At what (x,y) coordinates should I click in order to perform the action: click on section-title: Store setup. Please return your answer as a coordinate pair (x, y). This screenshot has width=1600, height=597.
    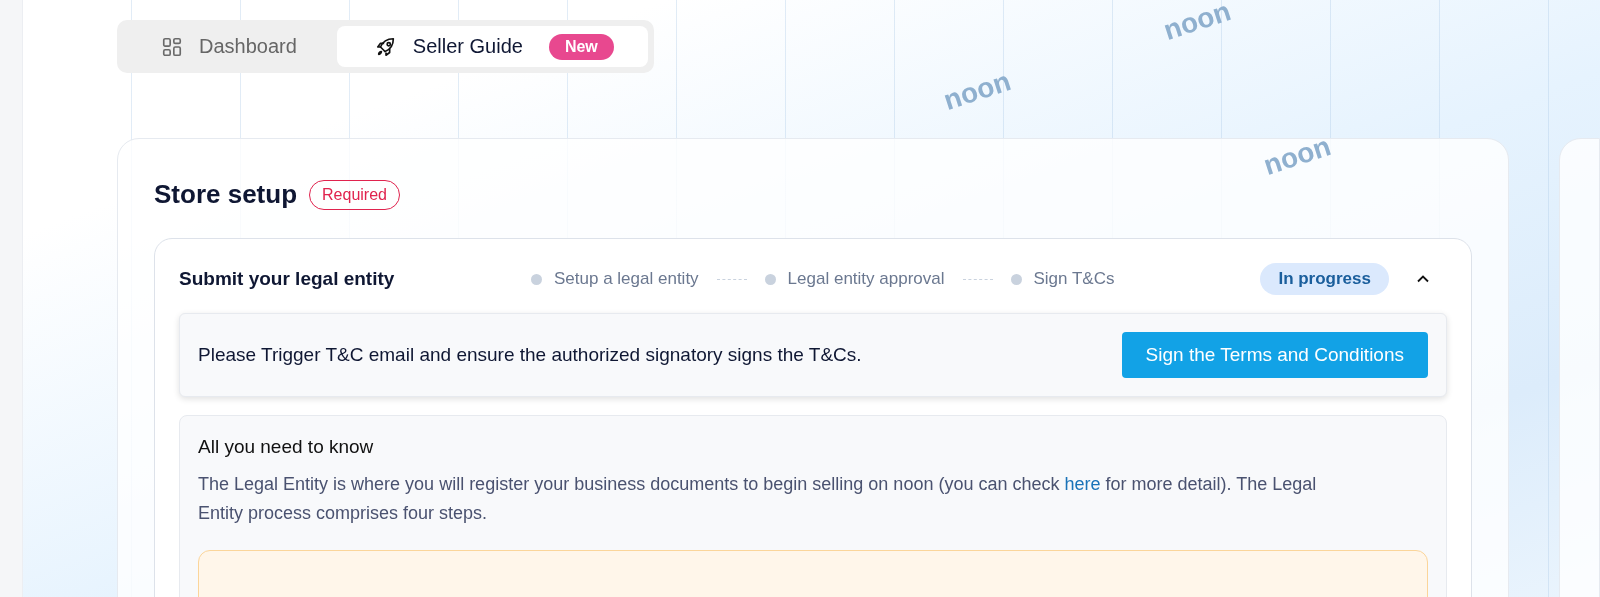
    Looking at the image, I should click on (226, 194).